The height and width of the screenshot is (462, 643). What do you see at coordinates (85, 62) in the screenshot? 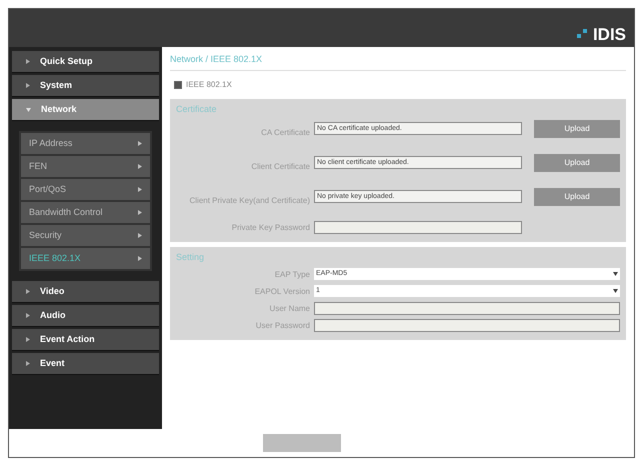
I see `menu-item: Quick Setup` at bounding box center [85, 62].